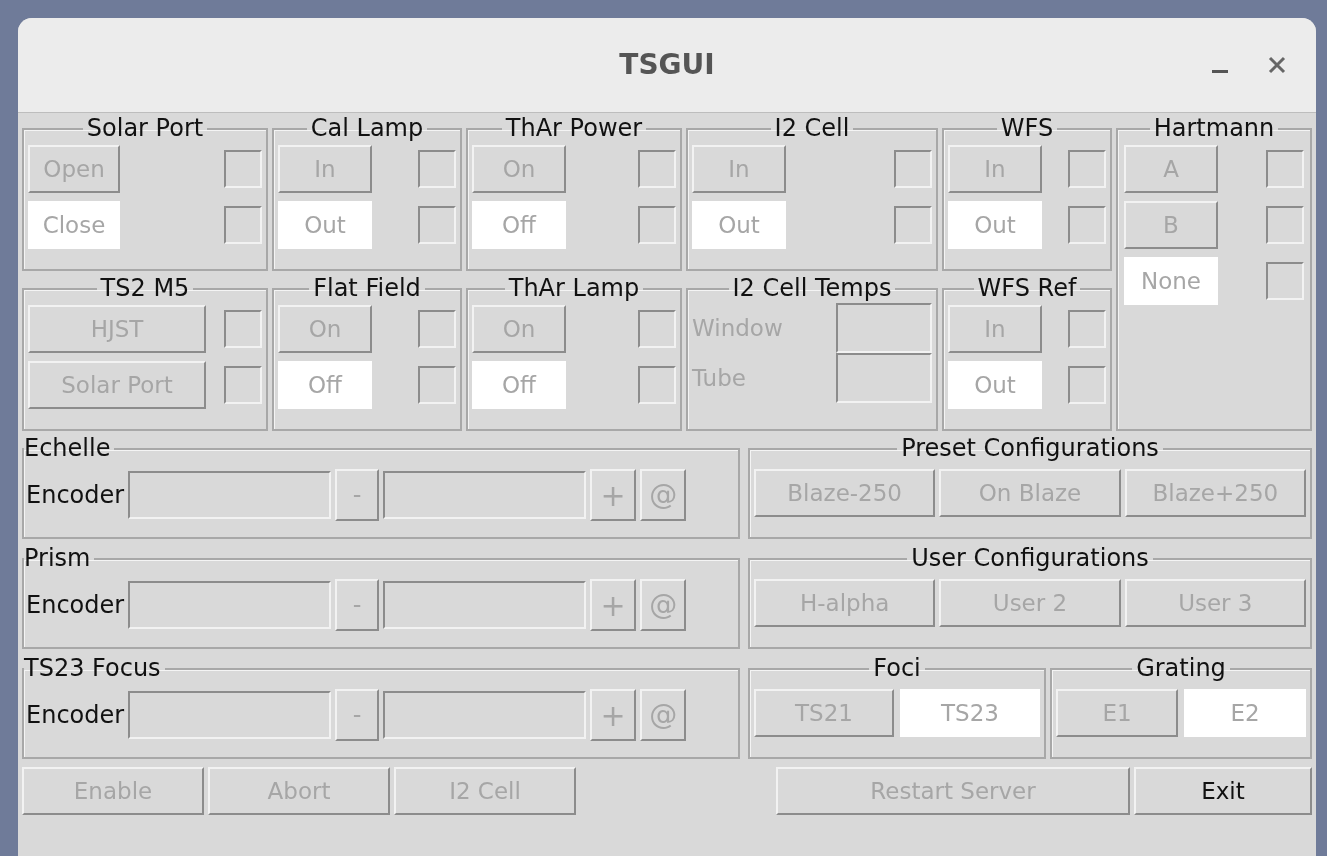  I want to click on close-icon, so click(1277, 65).